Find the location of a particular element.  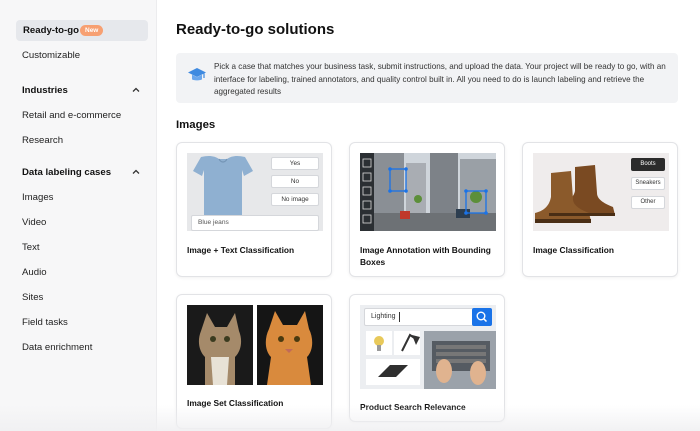

new-badge: New is located at coordinates (92, 30).